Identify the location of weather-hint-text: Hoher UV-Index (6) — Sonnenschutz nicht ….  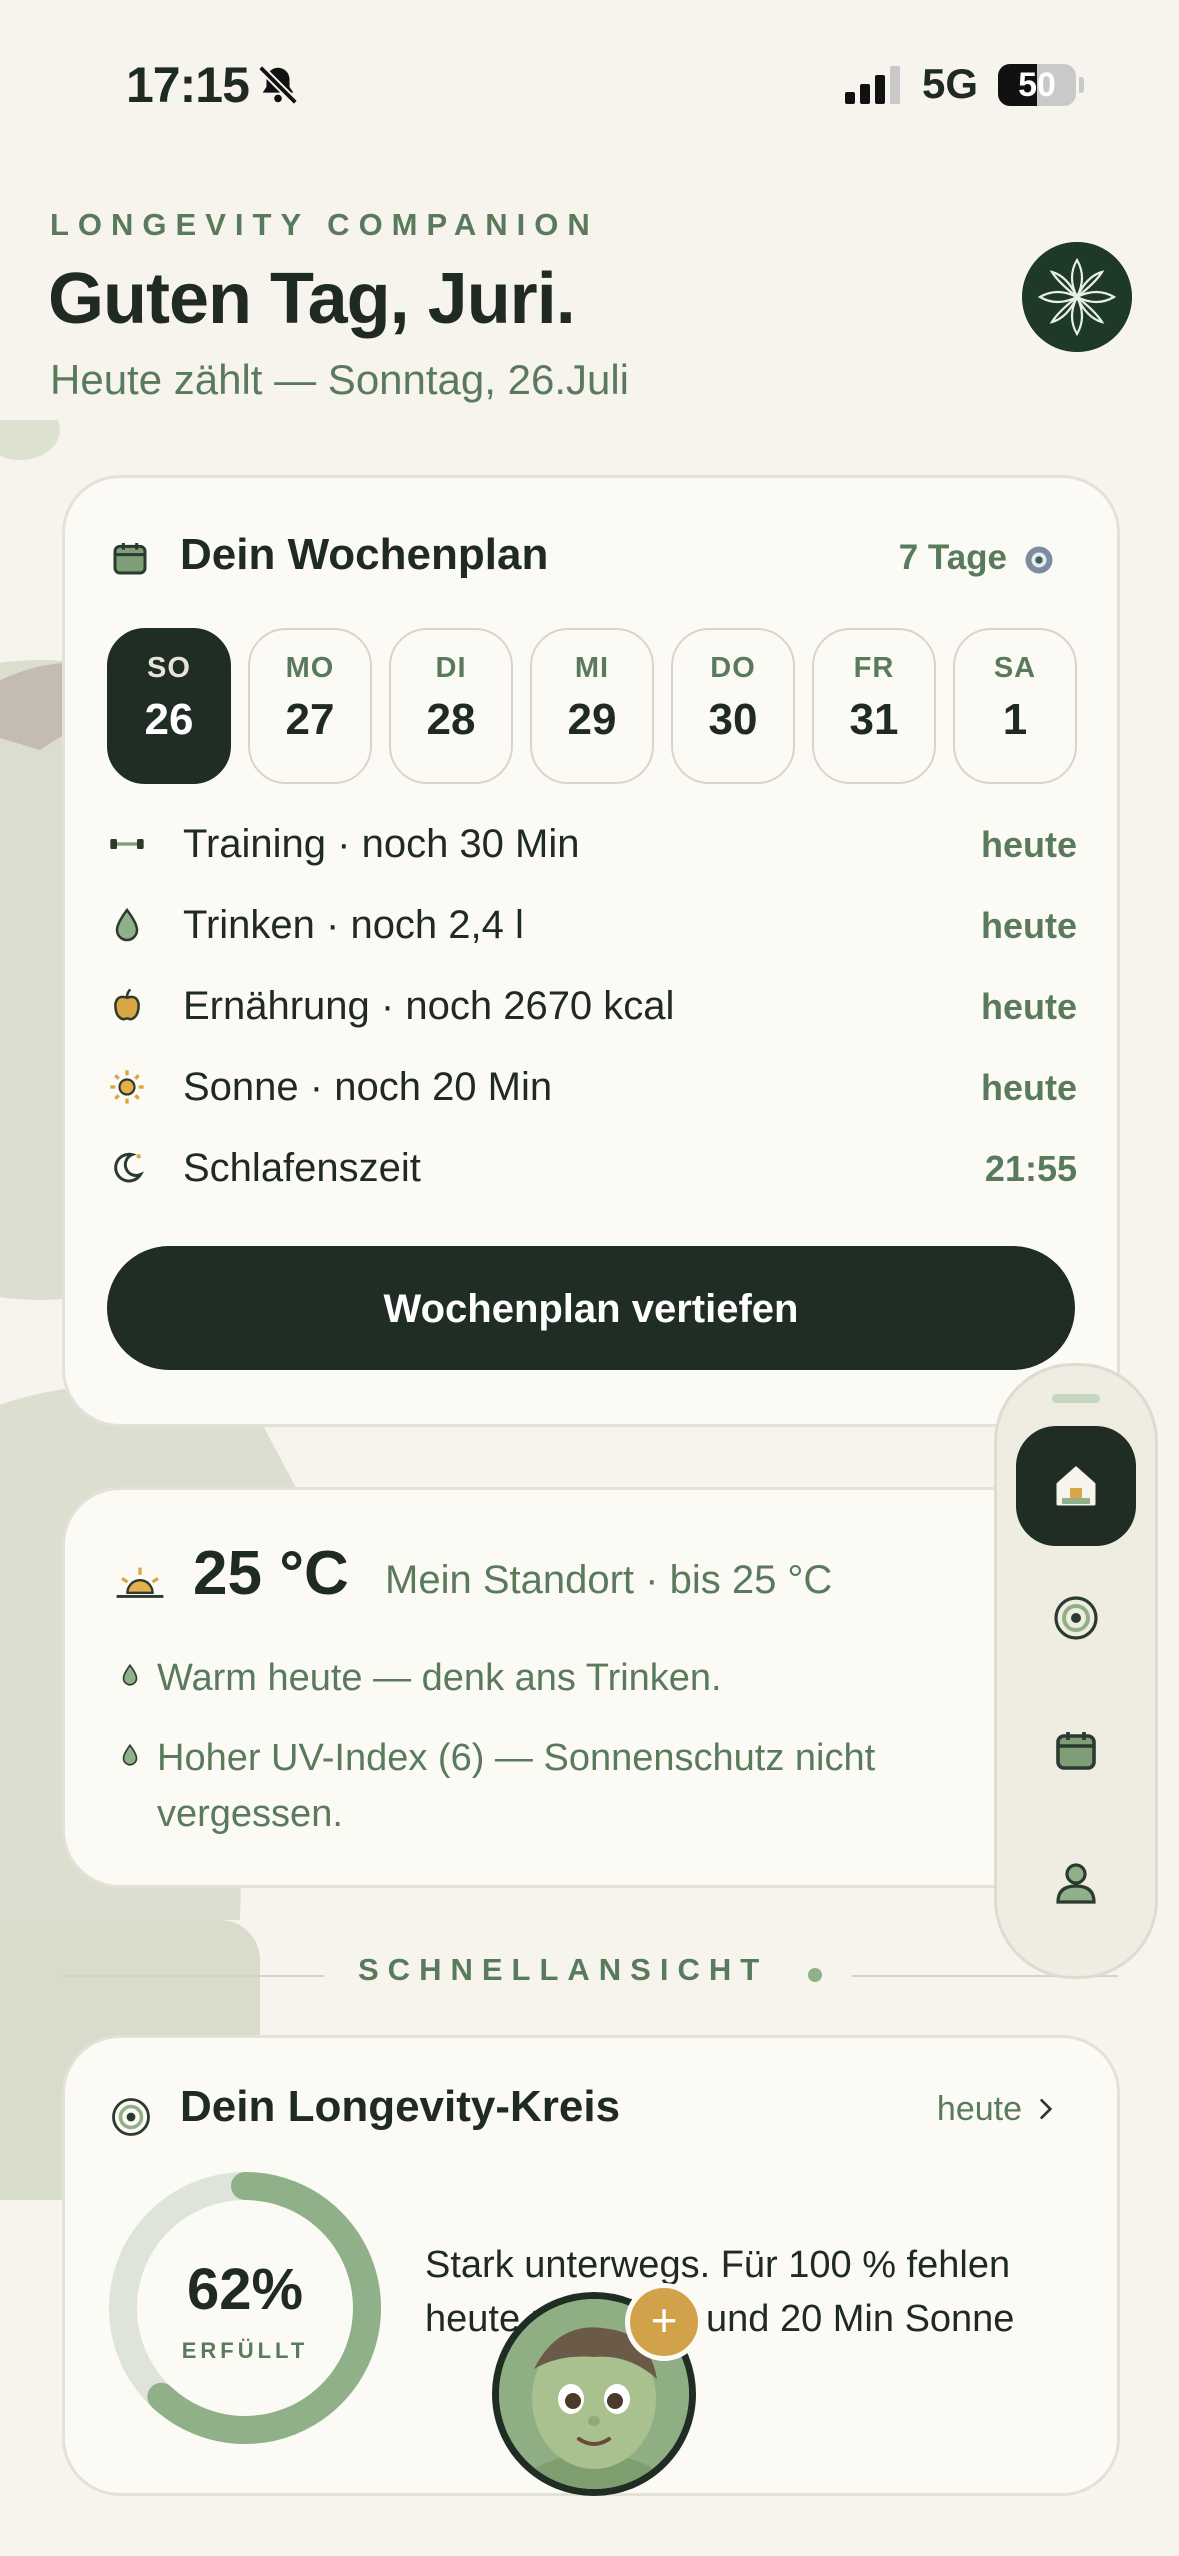
(516, 1786).